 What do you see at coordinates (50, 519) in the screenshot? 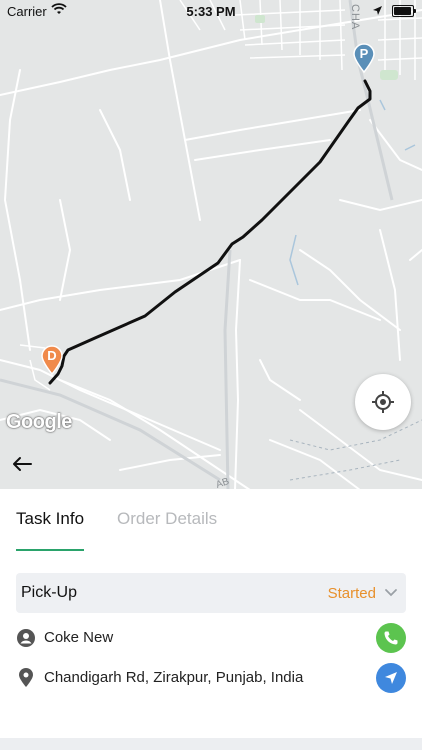
I see `tab-task-info: Task Info` at bounding box center [50, 519].